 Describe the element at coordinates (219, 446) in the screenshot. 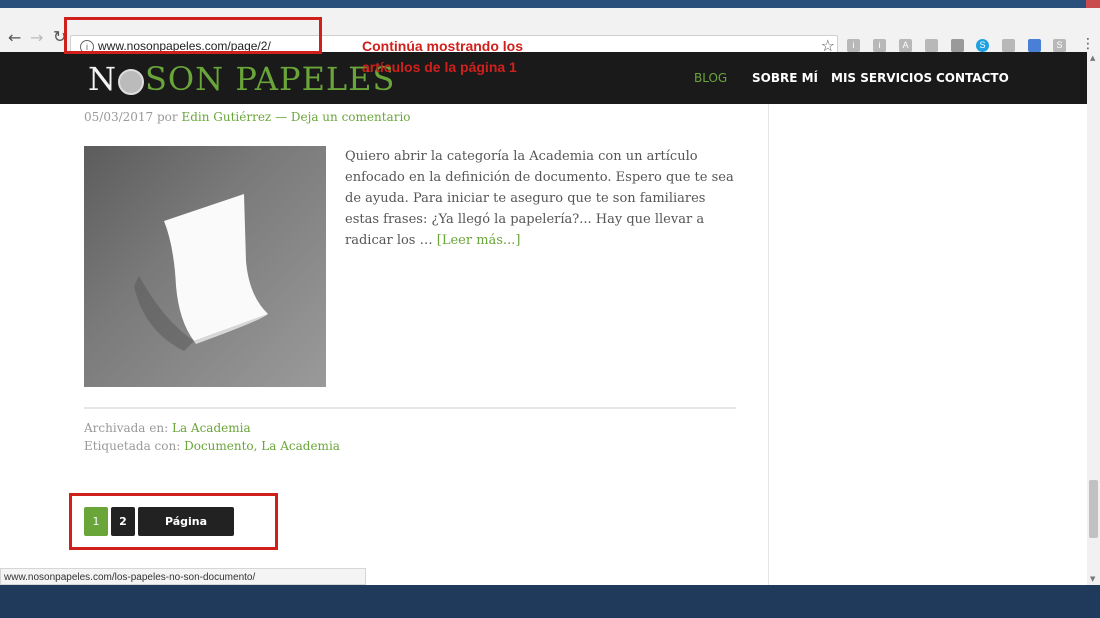

I see `tag-link-documento: Documento` at that location.